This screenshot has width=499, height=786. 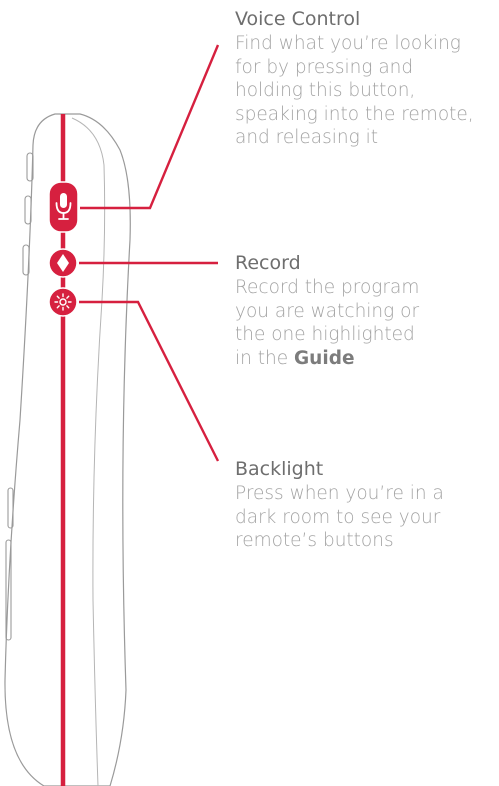 What do you see at coordinates (150, 127) in the screenshot?
I see `voice-control-leader-line` at bounding box center [150, 127].